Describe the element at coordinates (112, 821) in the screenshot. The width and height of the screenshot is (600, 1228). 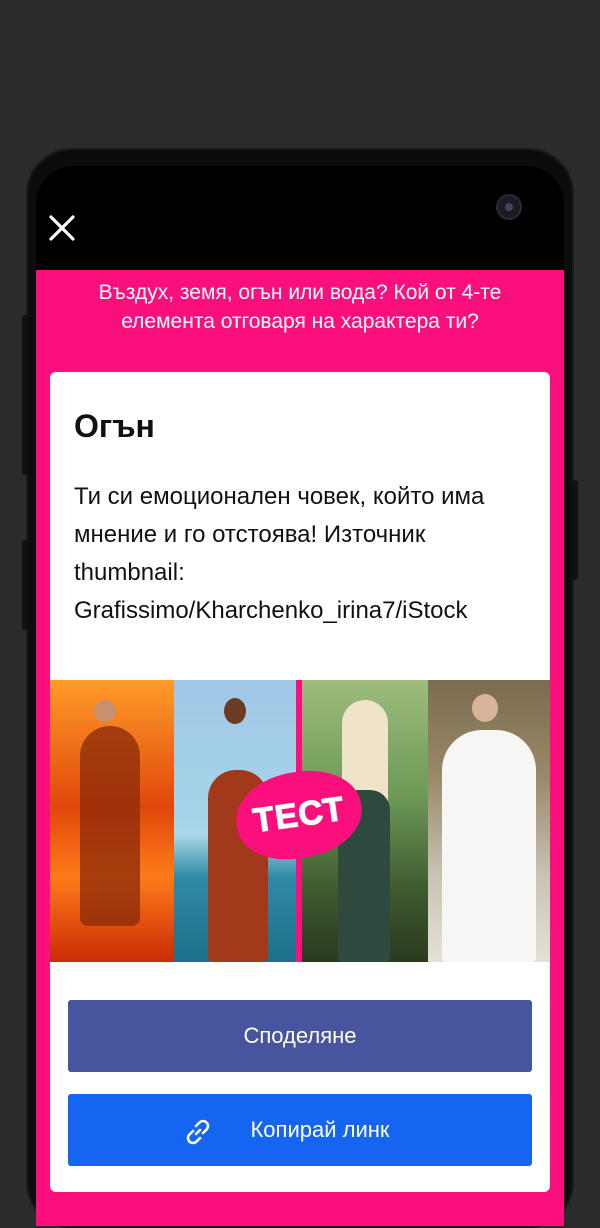
I see `fire-image` at that location.